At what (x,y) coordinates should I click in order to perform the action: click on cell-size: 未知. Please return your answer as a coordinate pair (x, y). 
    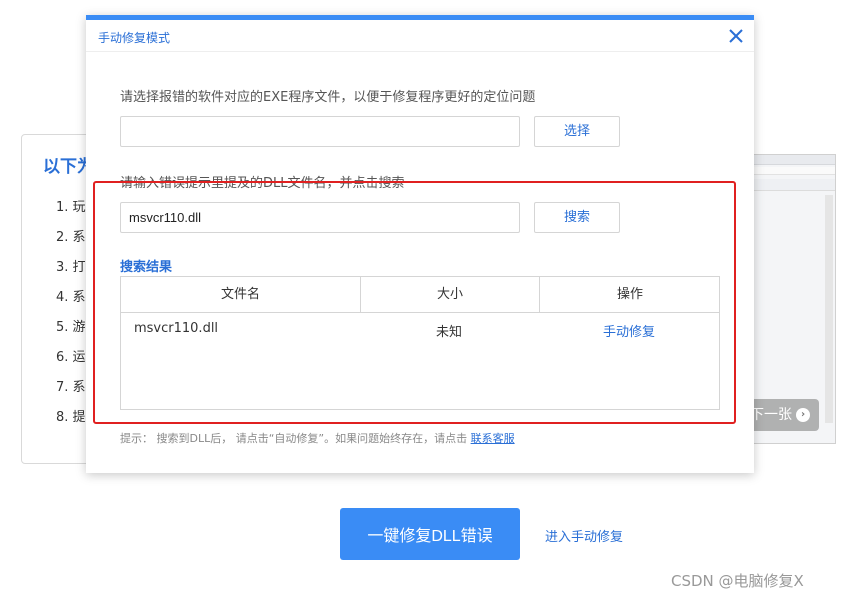
    Looking at the image, I should click on (449, 332).